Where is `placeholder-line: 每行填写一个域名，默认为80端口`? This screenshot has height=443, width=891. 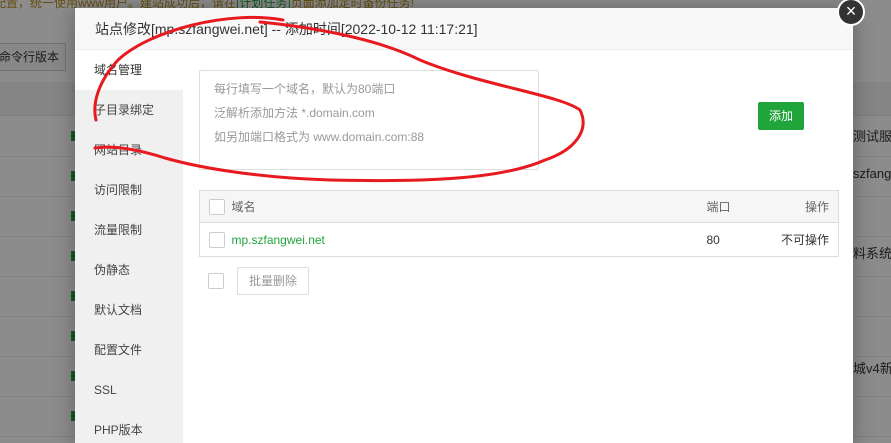
placeholder-line: 每行填写一个域名，默认为80端口 is located at coordinates (305, 89).